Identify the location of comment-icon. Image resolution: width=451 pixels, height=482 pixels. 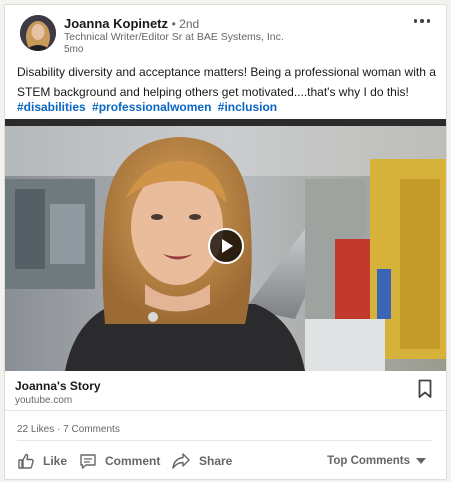
(88, 461).